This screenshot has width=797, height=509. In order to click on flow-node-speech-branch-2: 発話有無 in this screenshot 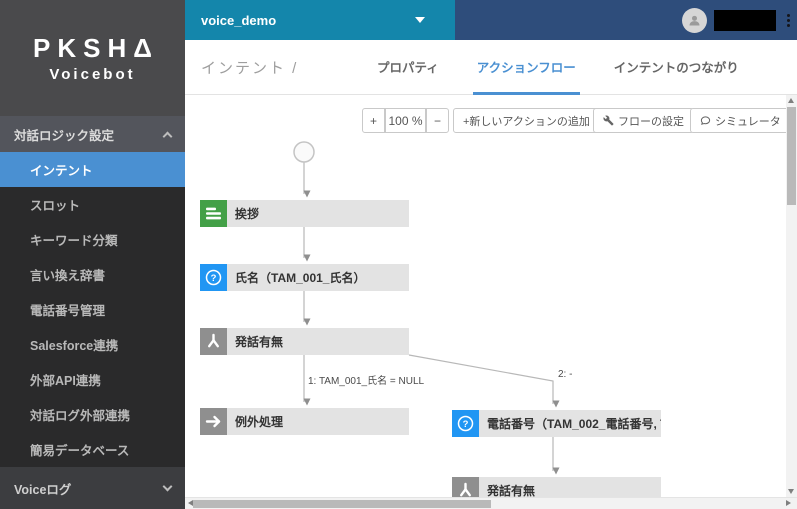, I will do `click(556, 487)`.